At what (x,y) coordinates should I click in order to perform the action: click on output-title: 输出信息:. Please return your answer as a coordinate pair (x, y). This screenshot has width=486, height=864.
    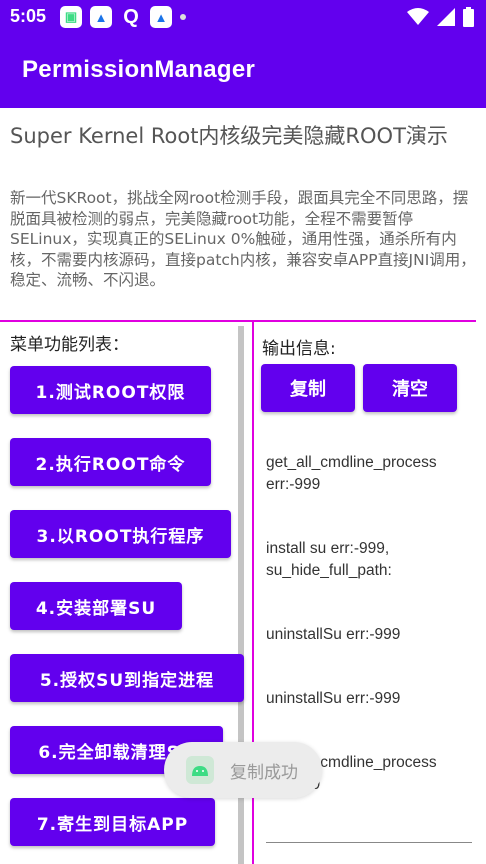
    Looking at the image, I should click on (299, 349).